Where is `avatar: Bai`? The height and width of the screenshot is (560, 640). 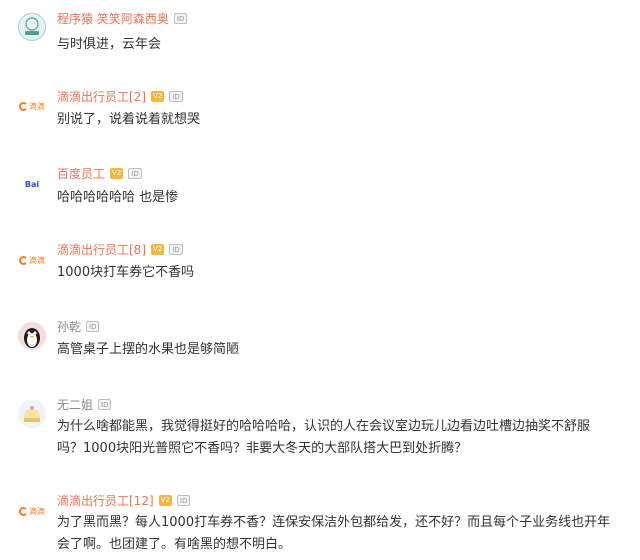
avatar: Bai is located at coordinates (32, 184).